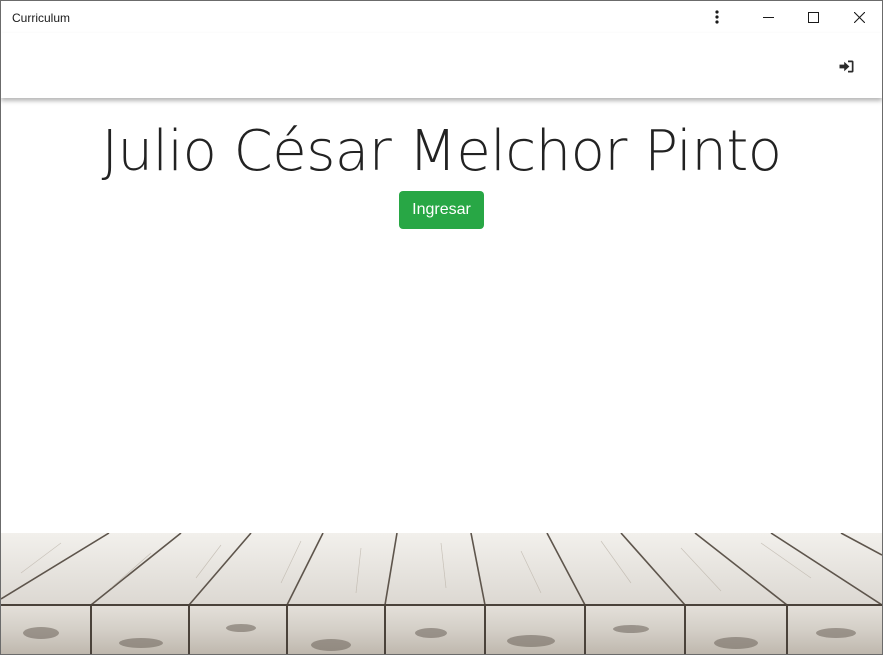  What do you see at coordinates (441, 65) in the screenshot?
I see `app-toolbar` at bounding box center [441, 65].